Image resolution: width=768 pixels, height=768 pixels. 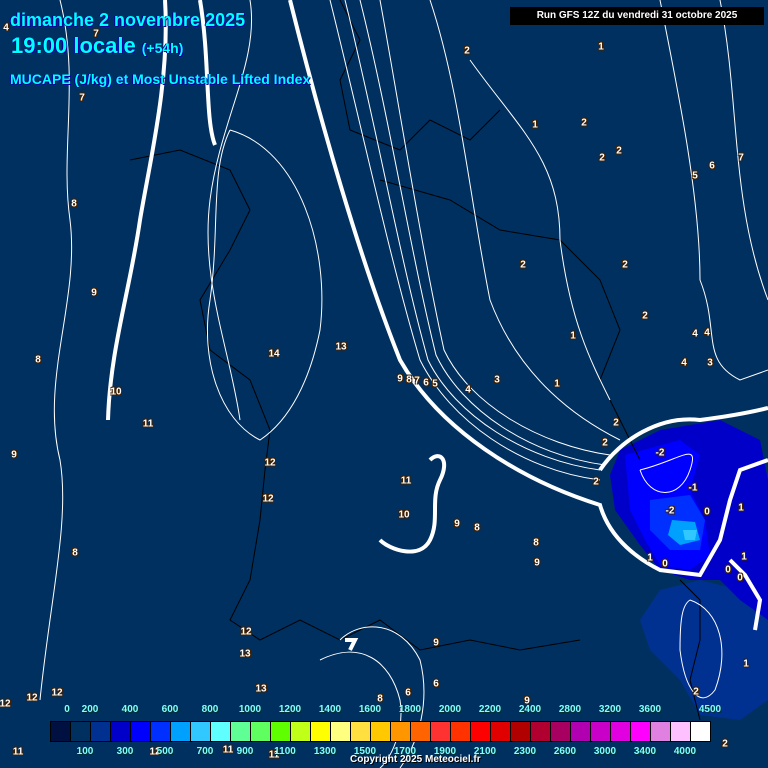 I want to click on lead-time: (+54h), so click(x=162, y=48).